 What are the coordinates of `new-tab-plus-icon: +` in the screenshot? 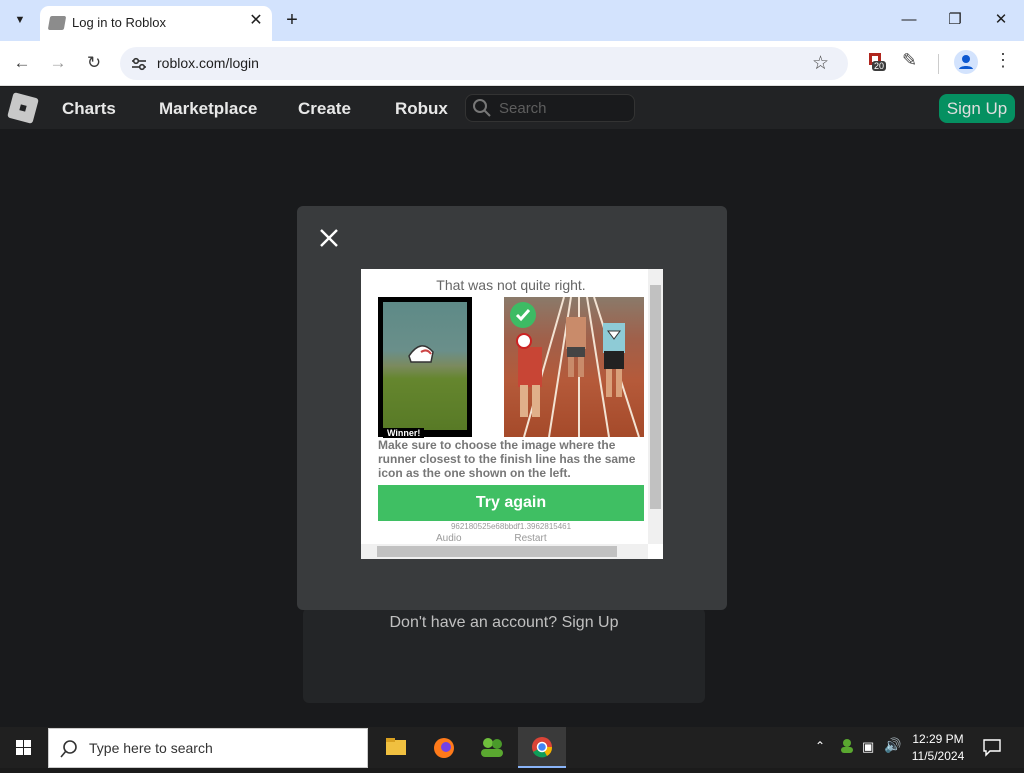 It's located at (292, 20).